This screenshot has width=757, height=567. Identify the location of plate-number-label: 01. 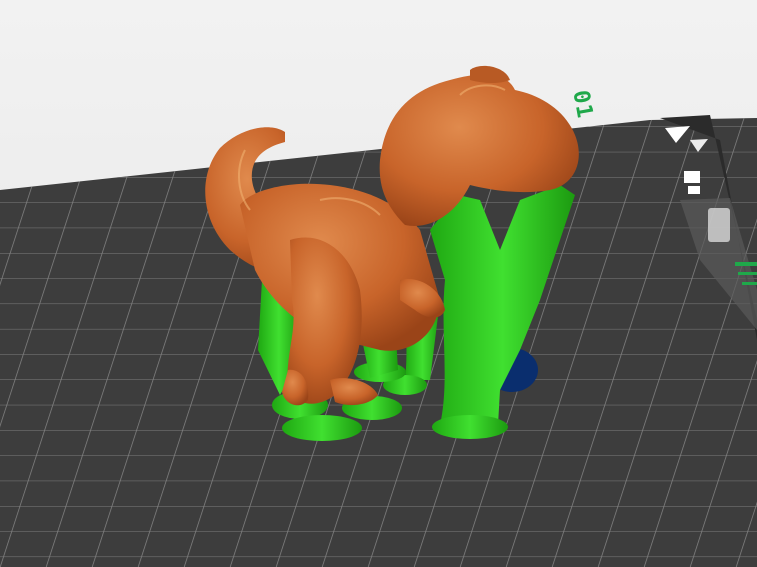
(582, 104).